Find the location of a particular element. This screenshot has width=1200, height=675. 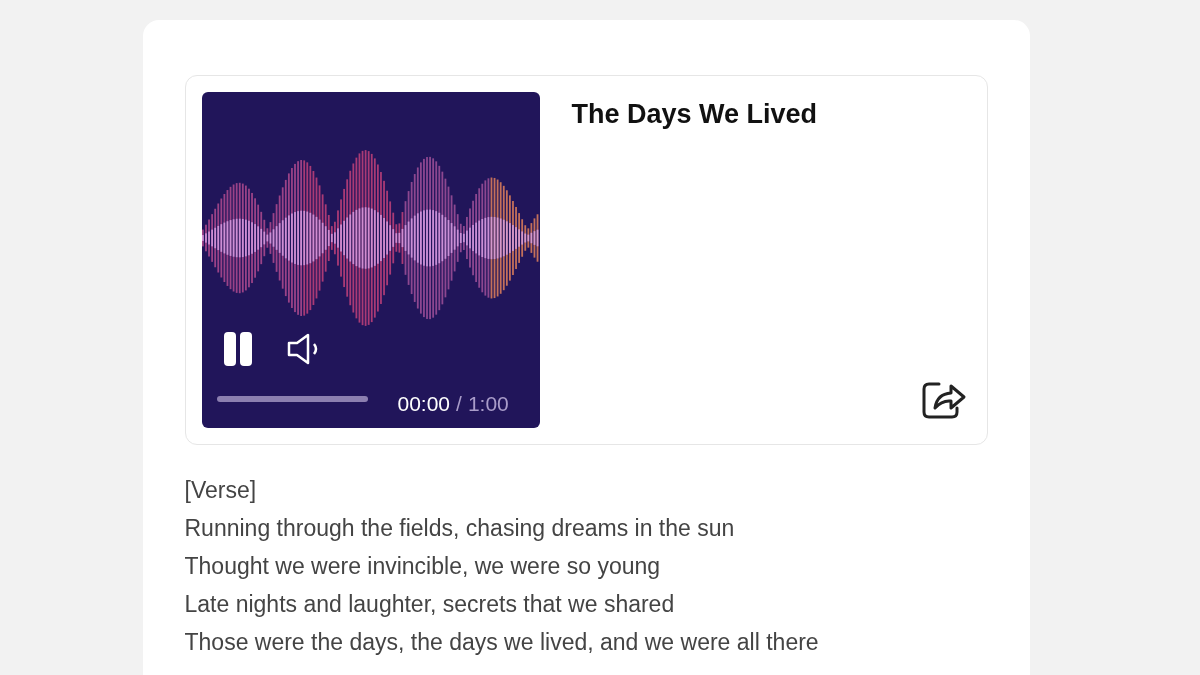

song-title: The Days We Lived is located at coordinates (694, 114).